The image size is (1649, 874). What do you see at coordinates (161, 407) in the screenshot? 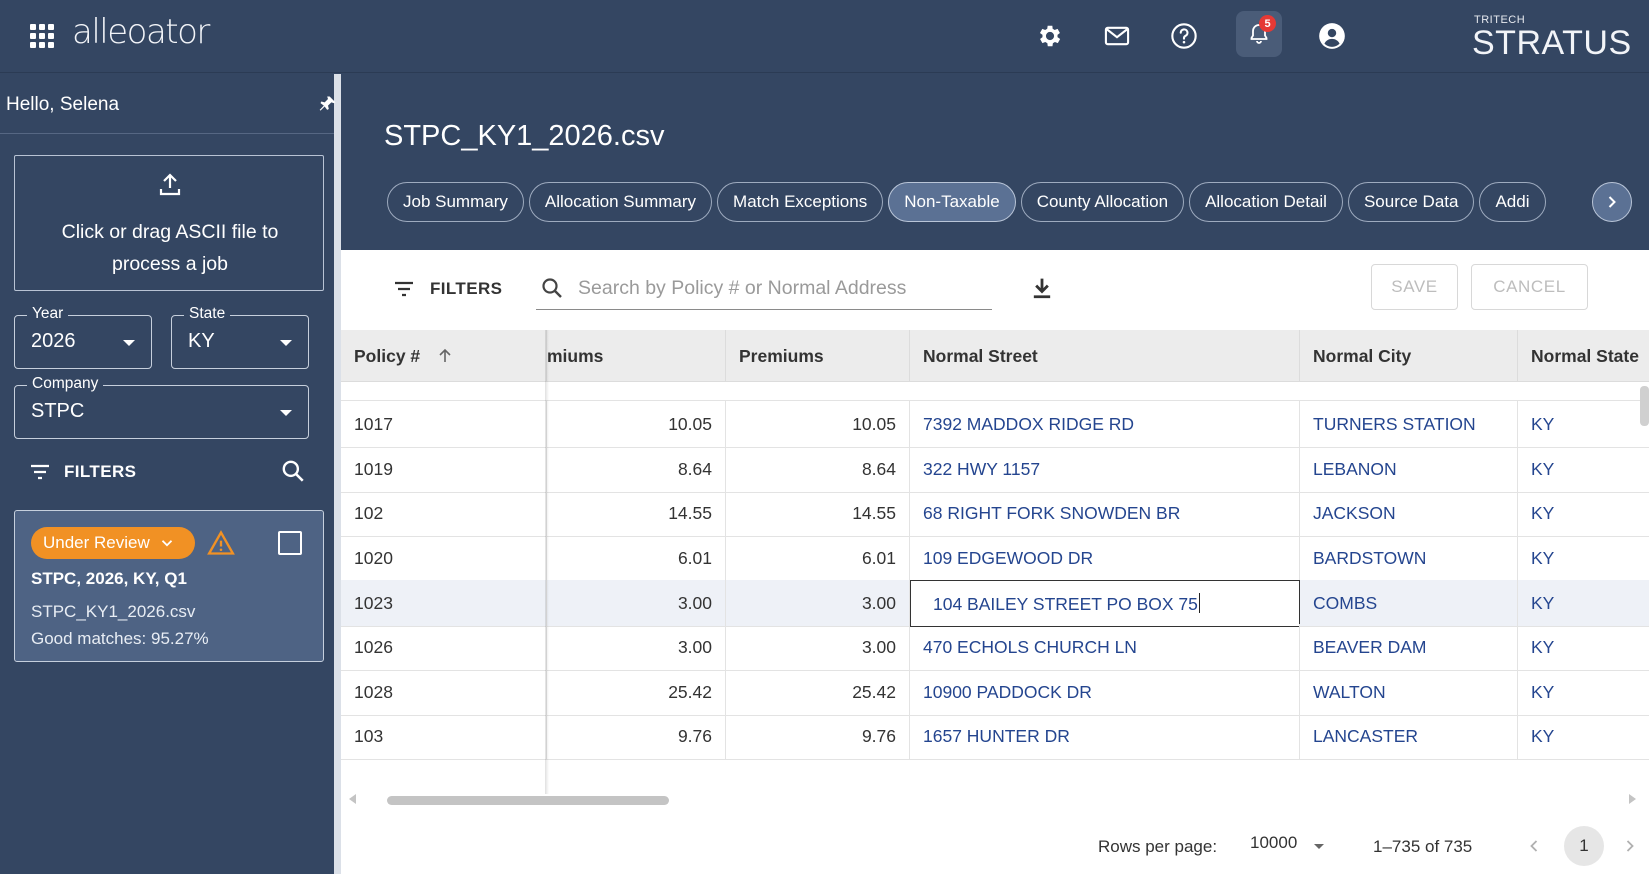
I see `company-select: Company STPC` at bounding box center [161, 407].